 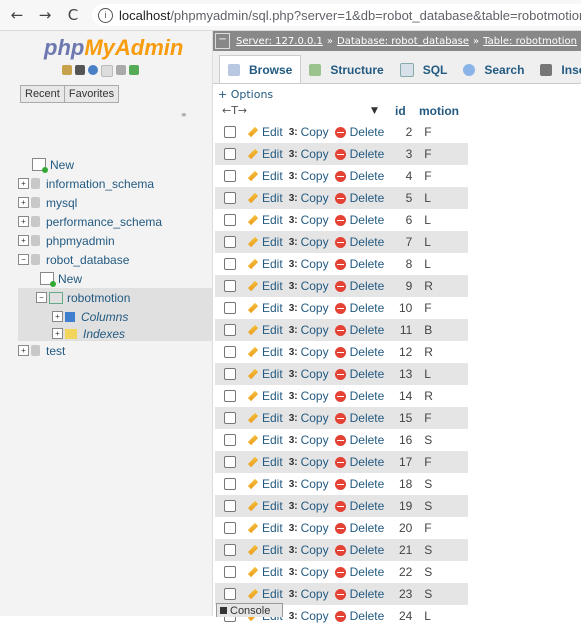 What do you see at coordinates (92, 94) in the screenshot?
I see `favorites-button: Favorites` at bounding box center [92, 94].